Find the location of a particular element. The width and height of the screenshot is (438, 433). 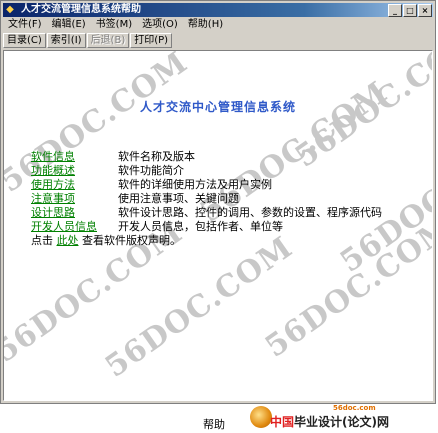

logo-url: 56doc.com is located at coordinates (354, 408).